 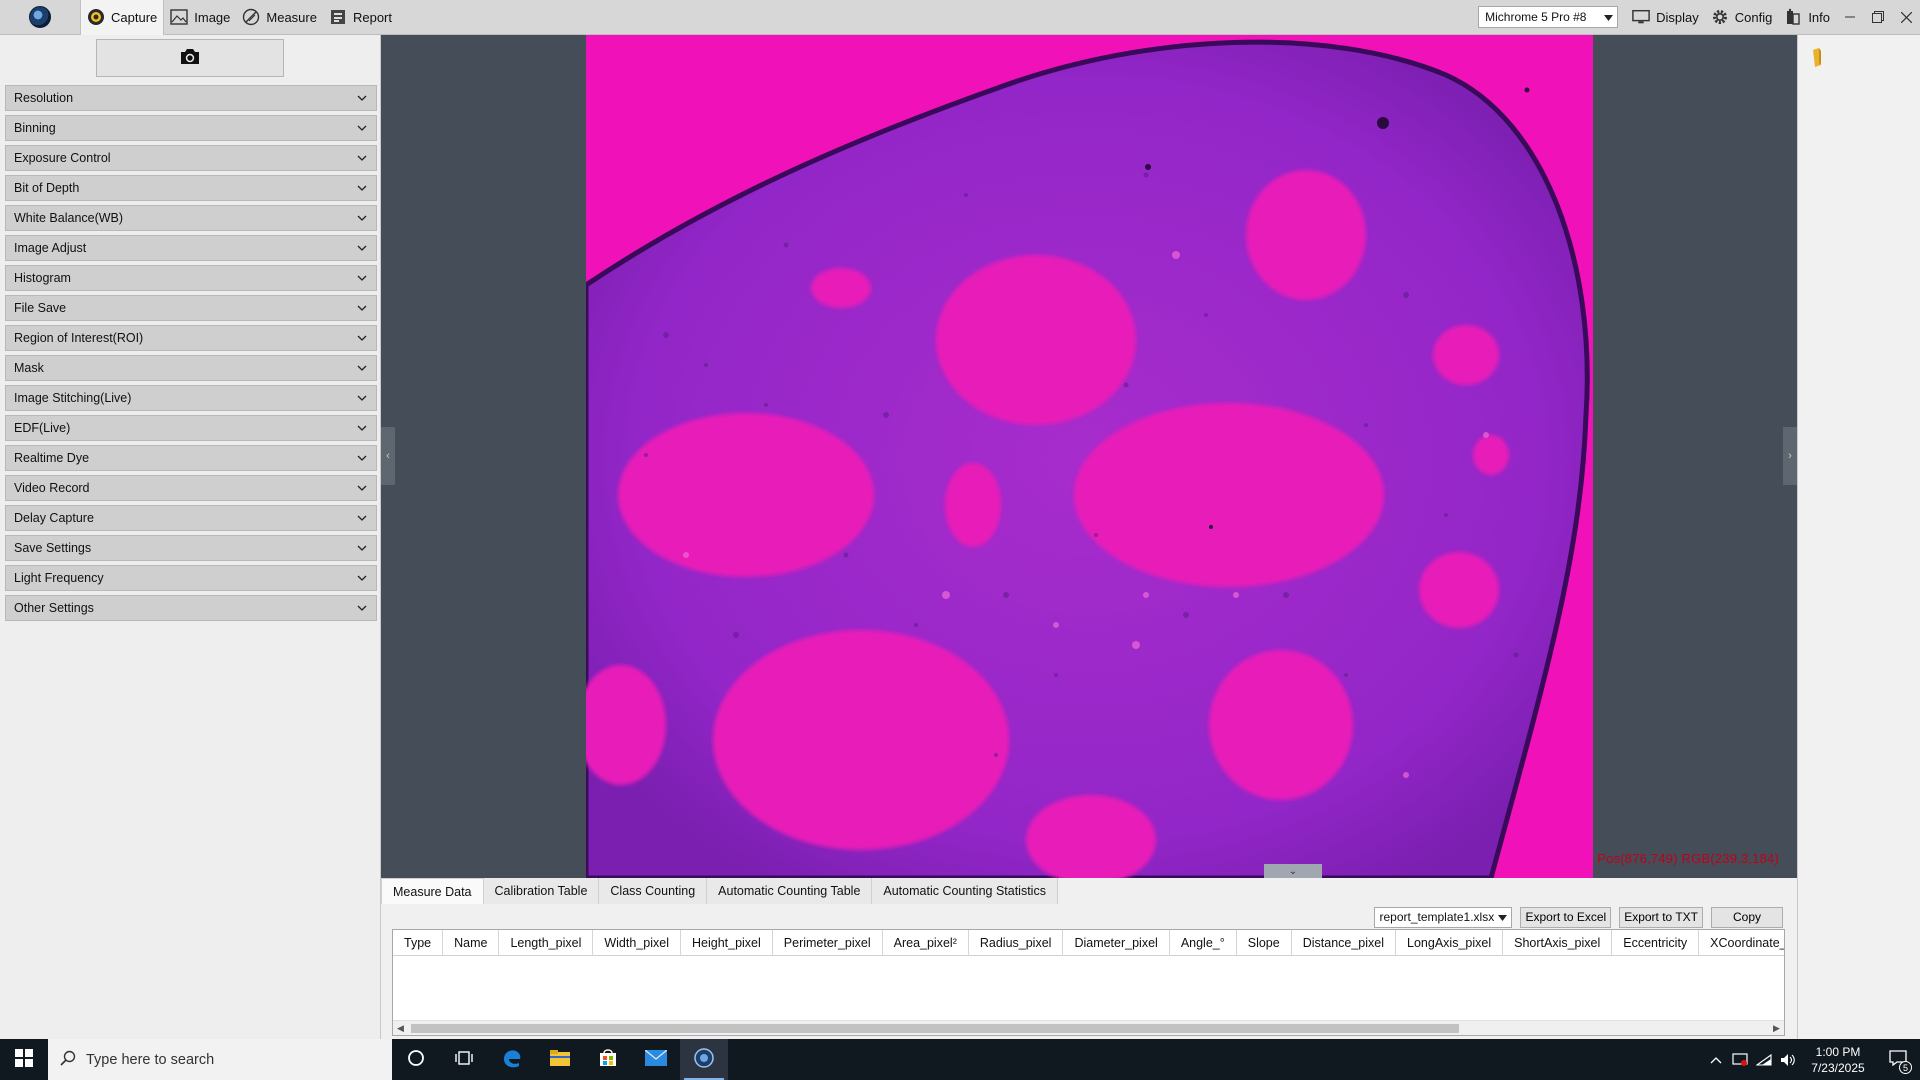 I want to click on collapse-right-button: ›, so click(x=1790, y=456).